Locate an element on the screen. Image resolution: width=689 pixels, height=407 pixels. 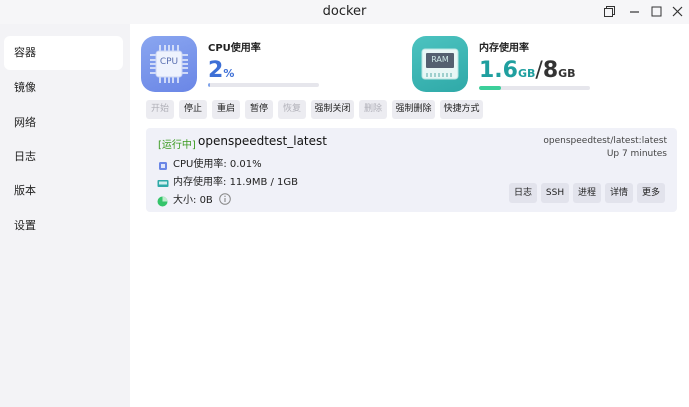
ssh-button: SSH is located at coordinates (555, 193).